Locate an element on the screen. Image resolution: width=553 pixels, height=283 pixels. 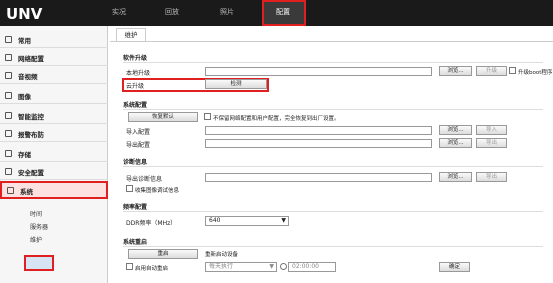
sidebar-item-label: 网络配置 is located at coordinates (31, 59).